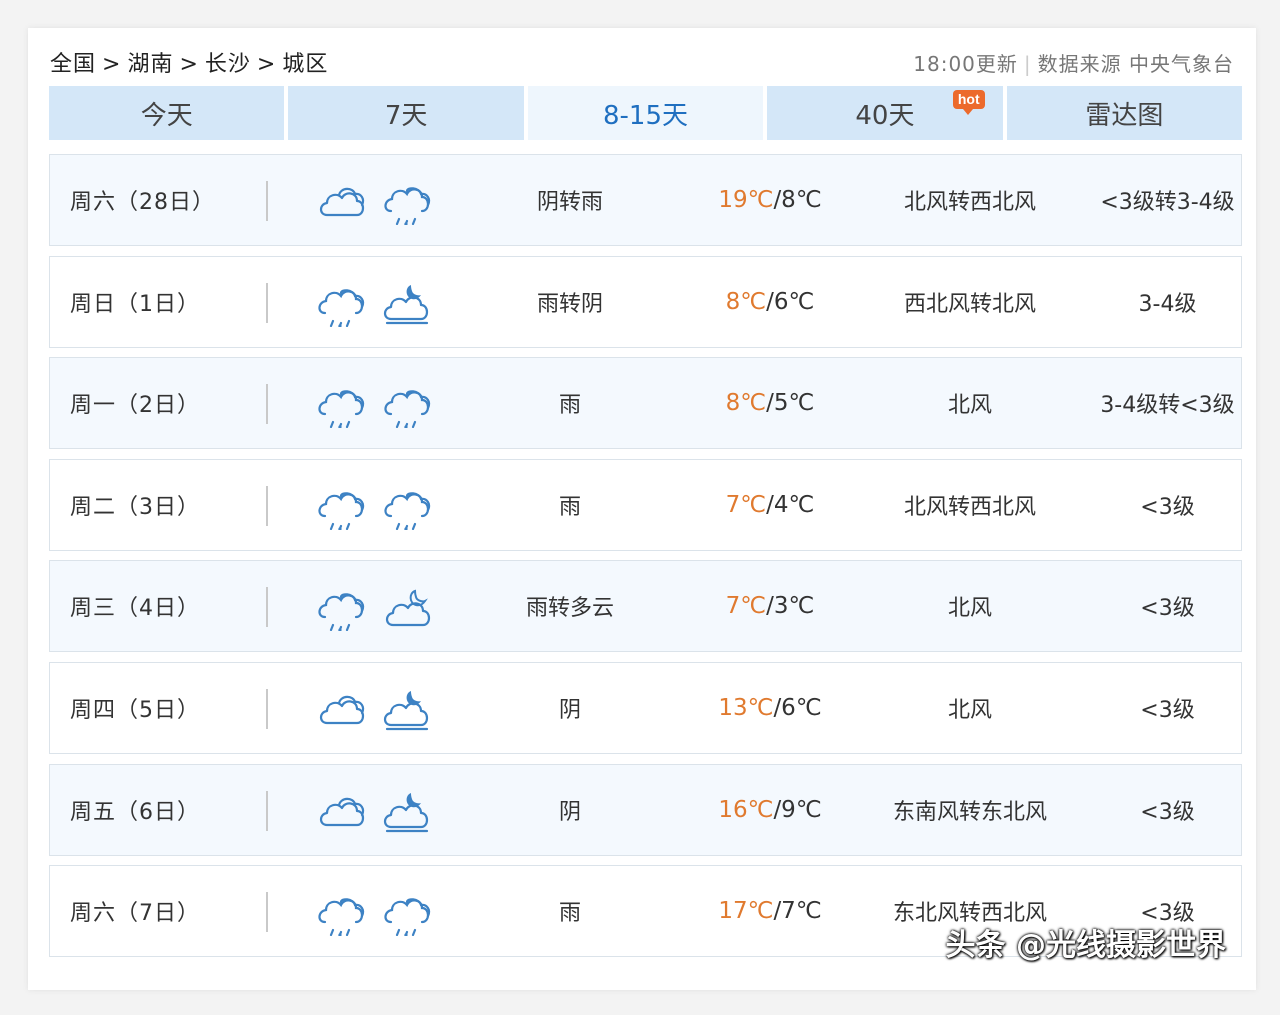 The image size is (1280, 1015). Describe the element at coordinates (645, 606) in the screenshot. I see `forecast-row: 周三（4日） 雨转多云 7℃/3℃ 北风 <3级` at that location.